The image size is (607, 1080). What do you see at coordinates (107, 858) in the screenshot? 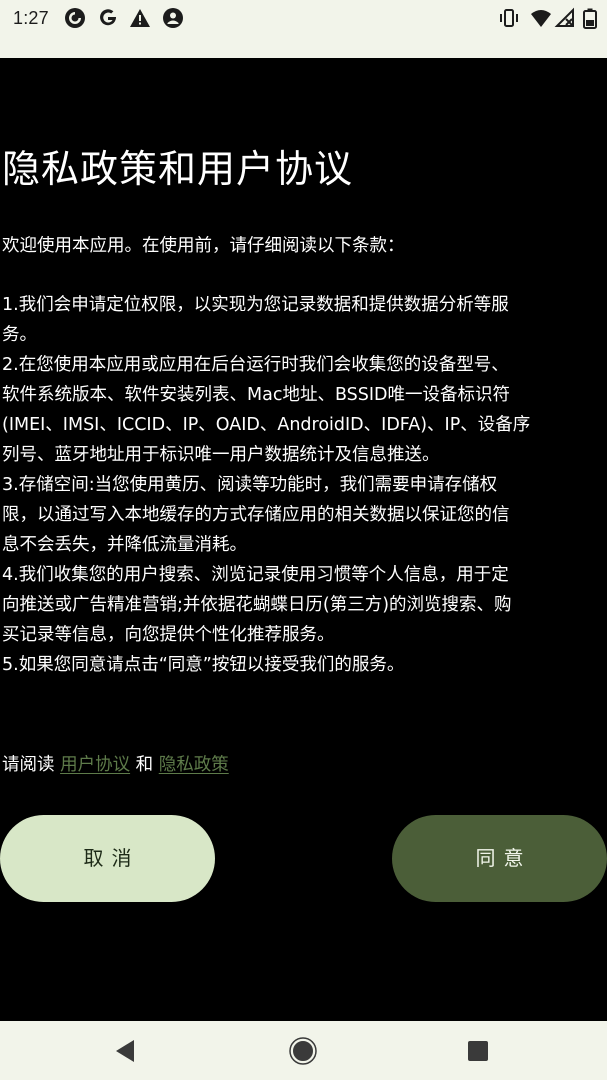
I see `cancel-button: 取消` at bounding box center [107, 858].